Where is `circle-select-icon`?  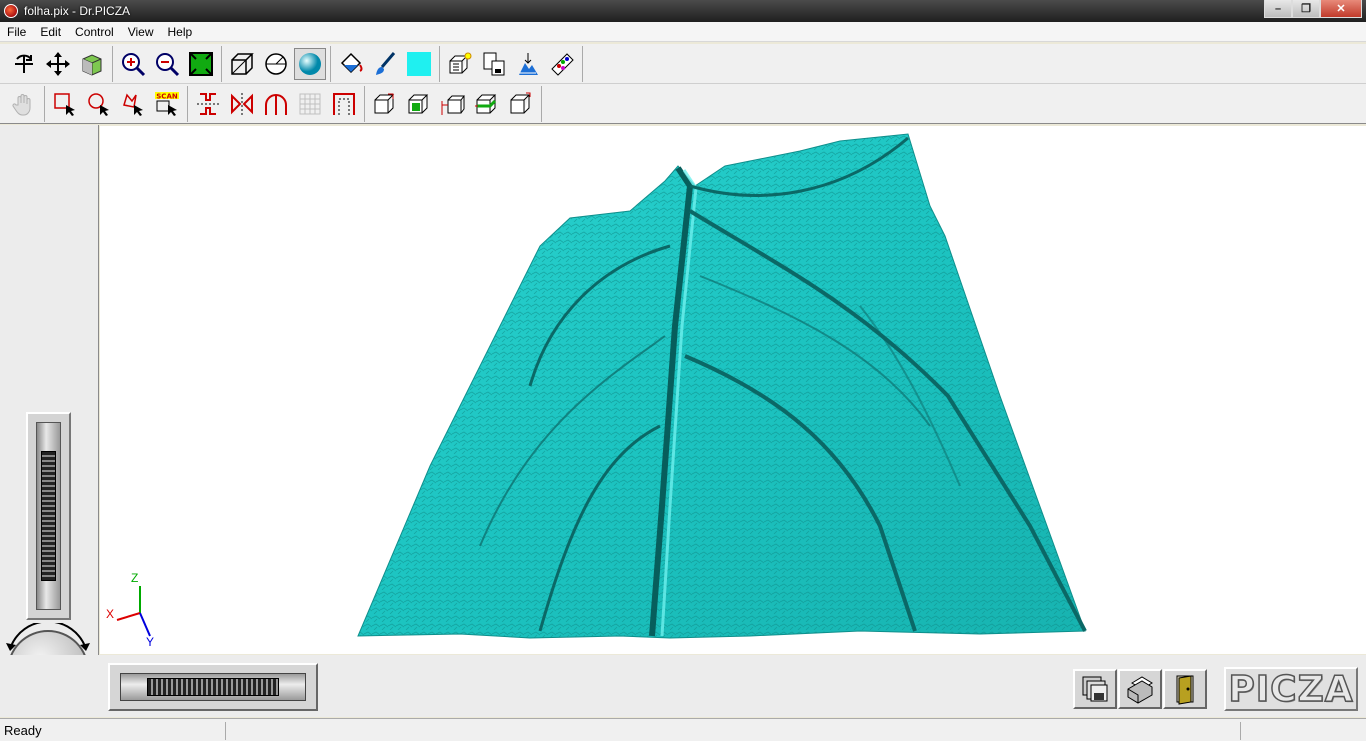
circle-select-icon is located at coordinates (98, 104).